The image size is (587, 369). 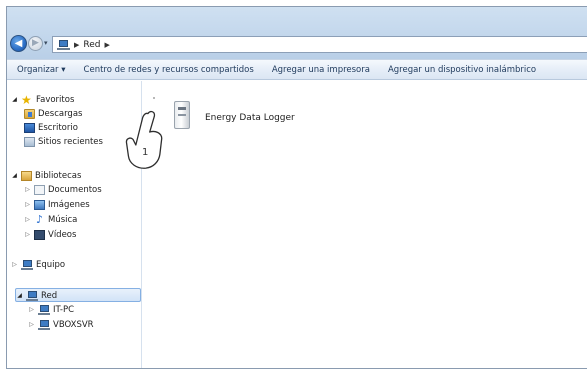 What do you see at coordinates (144, 139) in the screenshot?
I see `hand-pointer-icon` at bounding box center [144, 139].